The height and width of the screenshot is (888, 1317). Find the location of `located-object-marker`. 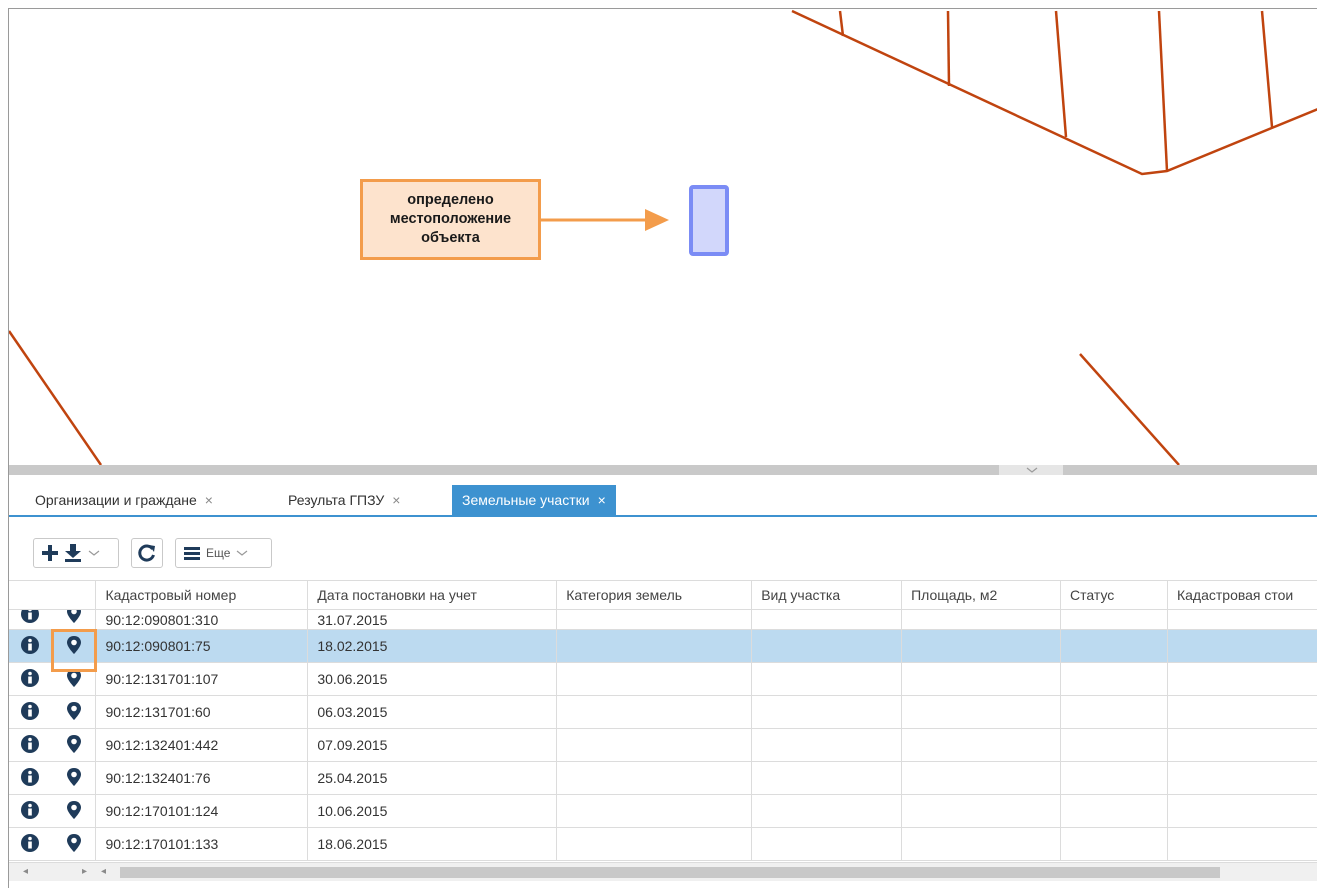

located-object-marker is located at coordinates (709, 220).